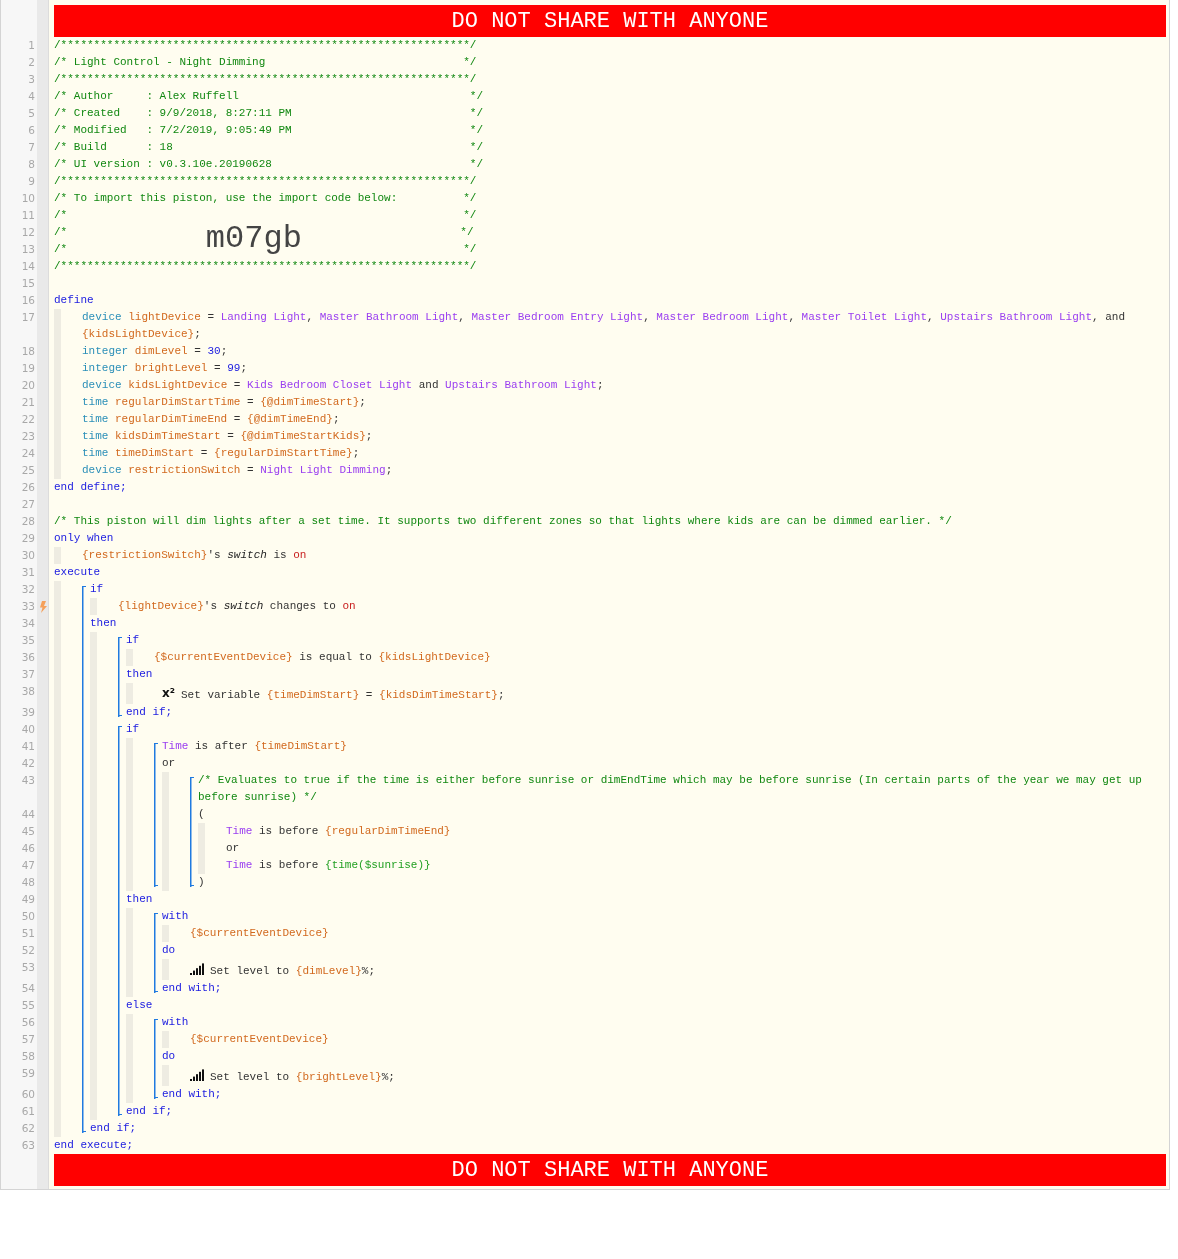  I want to click on line-number: 8, so click(32, 164).